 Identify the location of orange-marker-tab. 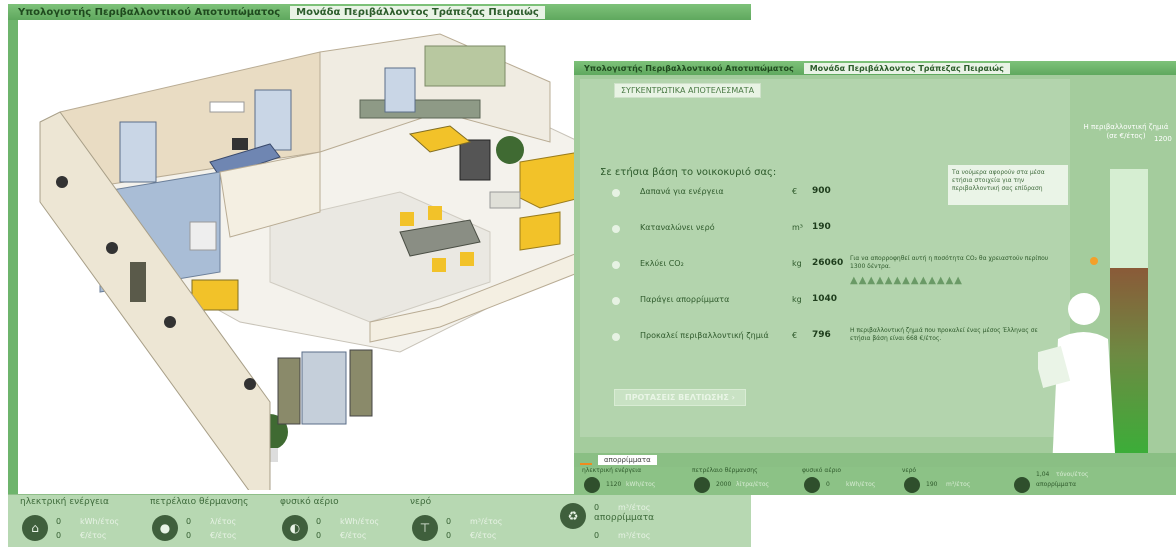
(586, 464).